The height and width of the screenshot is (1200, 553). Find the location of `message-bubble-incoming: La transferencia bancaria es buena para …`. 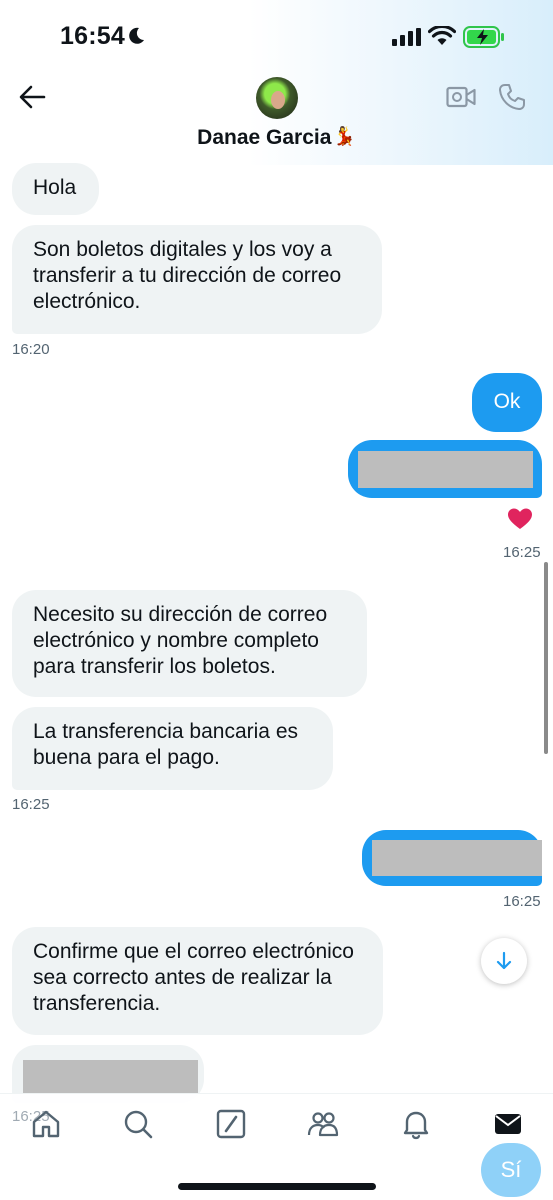

message-bubble-incoming: La transferencia bancaria es buena para … is located at coordinates (172, 748).